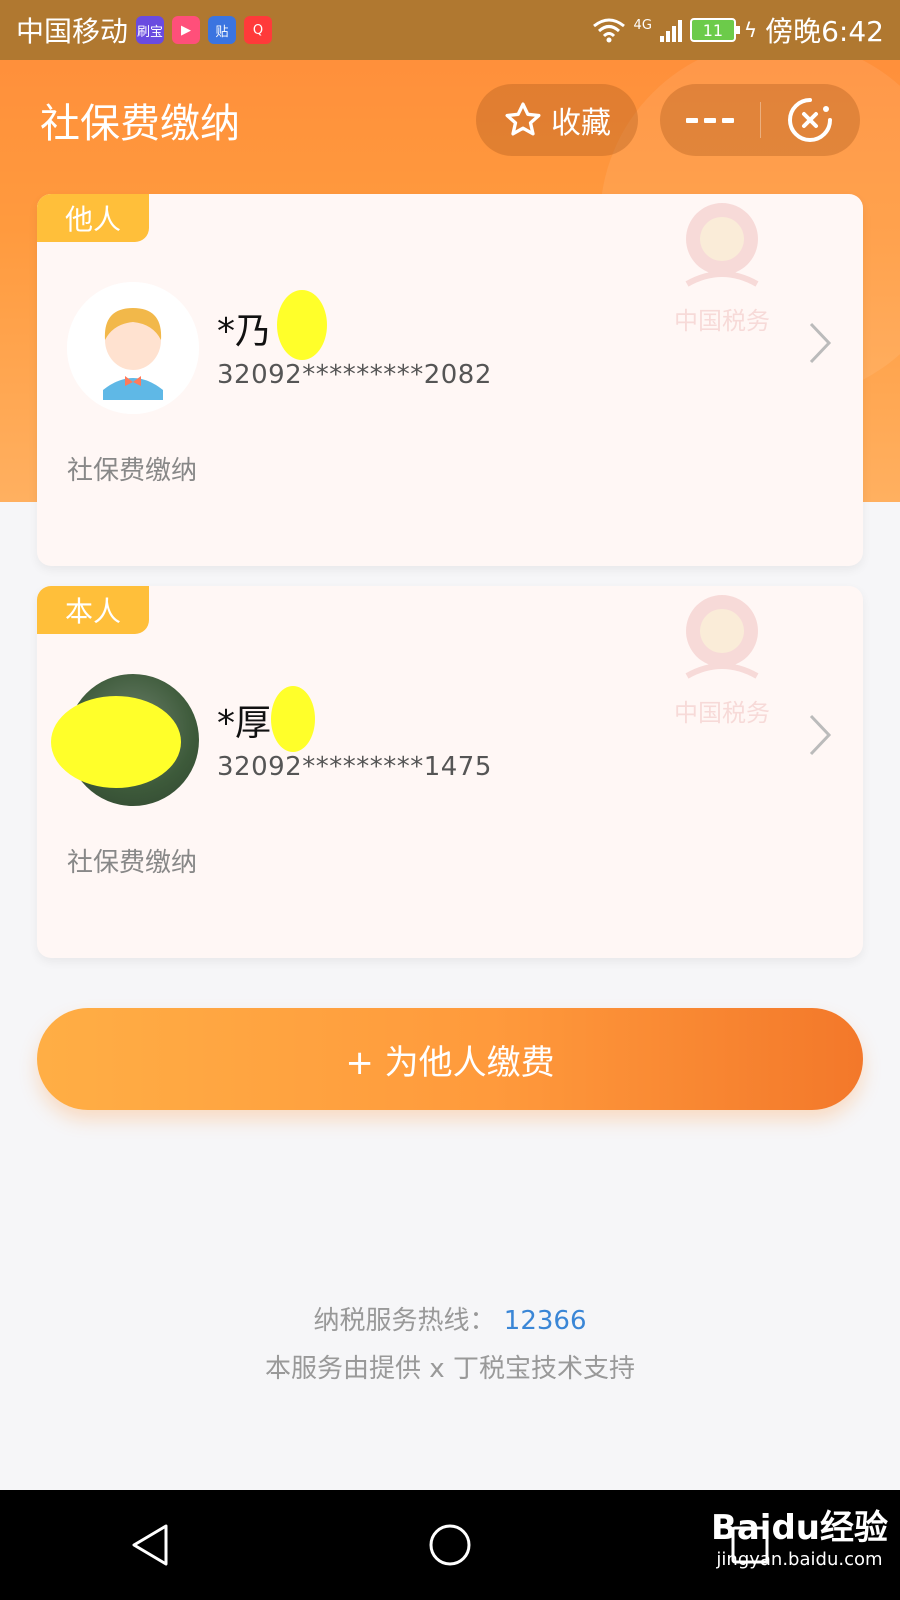  I want to click on home-circle-icon, so click(450, 1545).